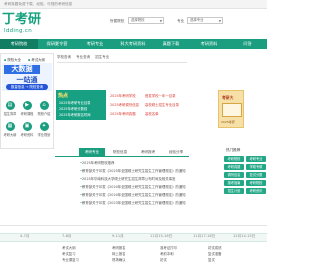  Describe the element at coordinates (19, 44) in the screenshot. I see `nav-item-schools: 考研院校` at that location.